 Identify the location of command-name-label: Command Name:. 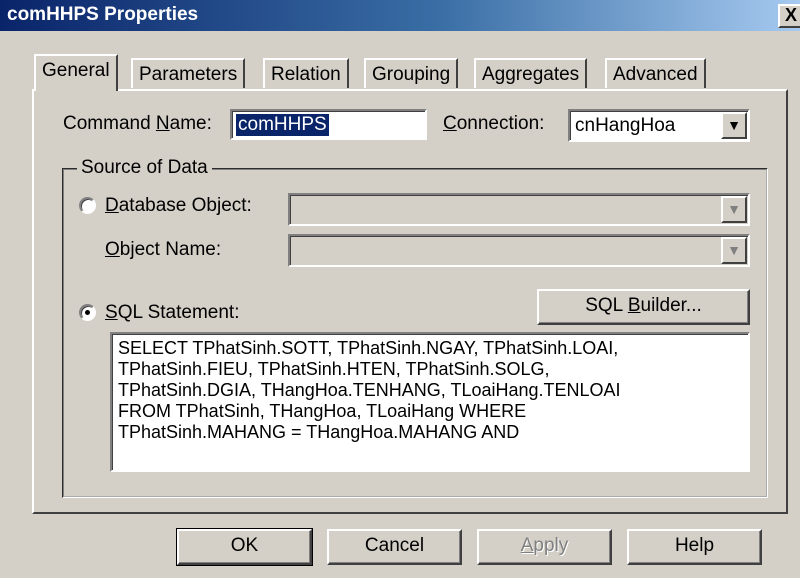
(137, 123).